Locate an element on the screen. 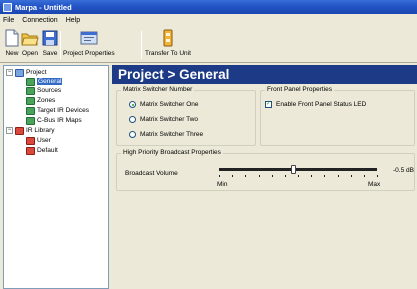 The image size is (417, 289). radio-label: Matrix Switcher One is located at coordinates (169, 104).